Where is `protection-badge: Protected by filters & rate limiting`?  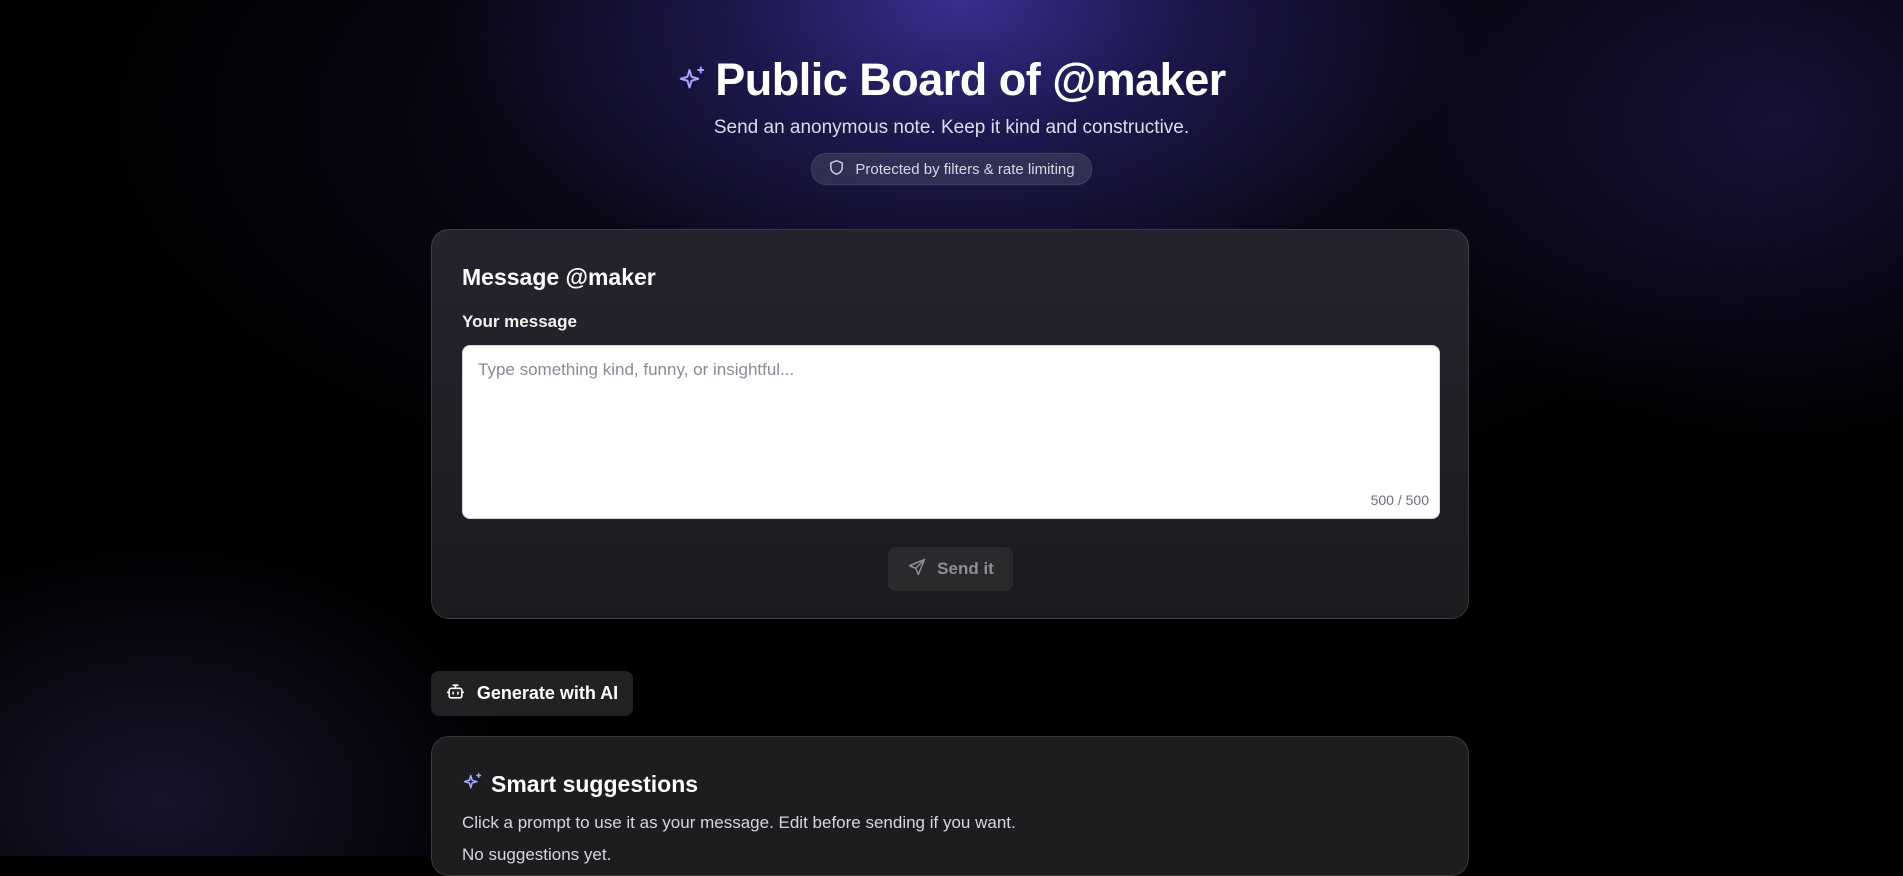
protection-badge: Protected by filters & rate limiting is located at coordinates (951, 169).